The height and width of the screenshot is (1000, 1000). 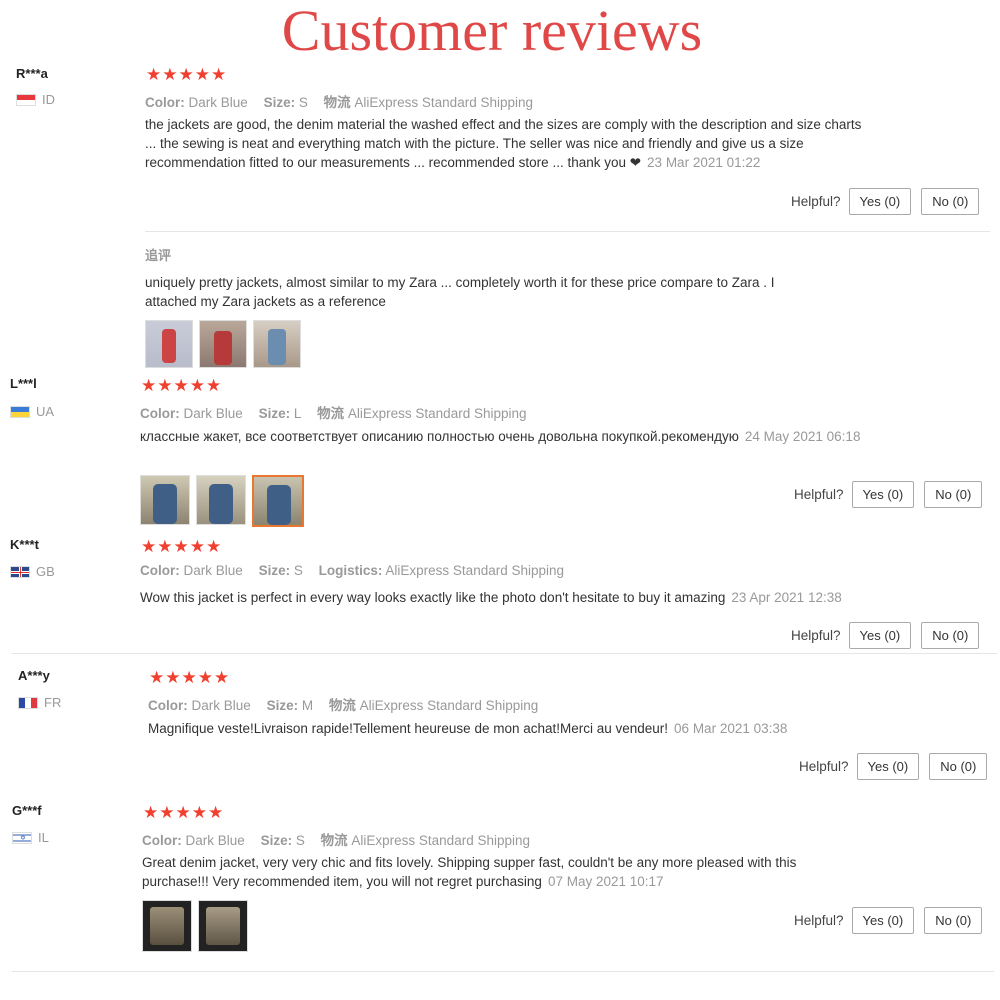 I want to click on flag-id-icon, so click(x=26, y=99).